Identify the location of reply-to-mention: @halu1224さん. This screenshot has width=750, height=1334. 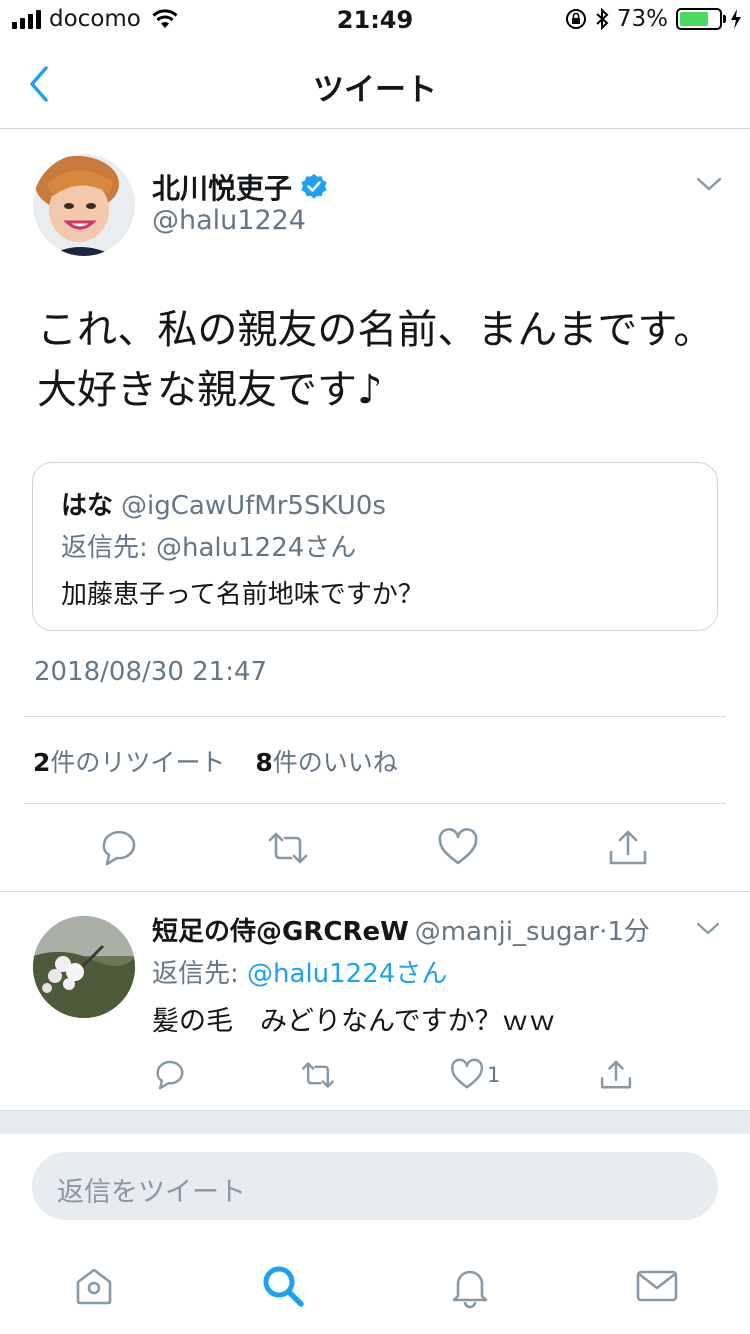
(347, 974).